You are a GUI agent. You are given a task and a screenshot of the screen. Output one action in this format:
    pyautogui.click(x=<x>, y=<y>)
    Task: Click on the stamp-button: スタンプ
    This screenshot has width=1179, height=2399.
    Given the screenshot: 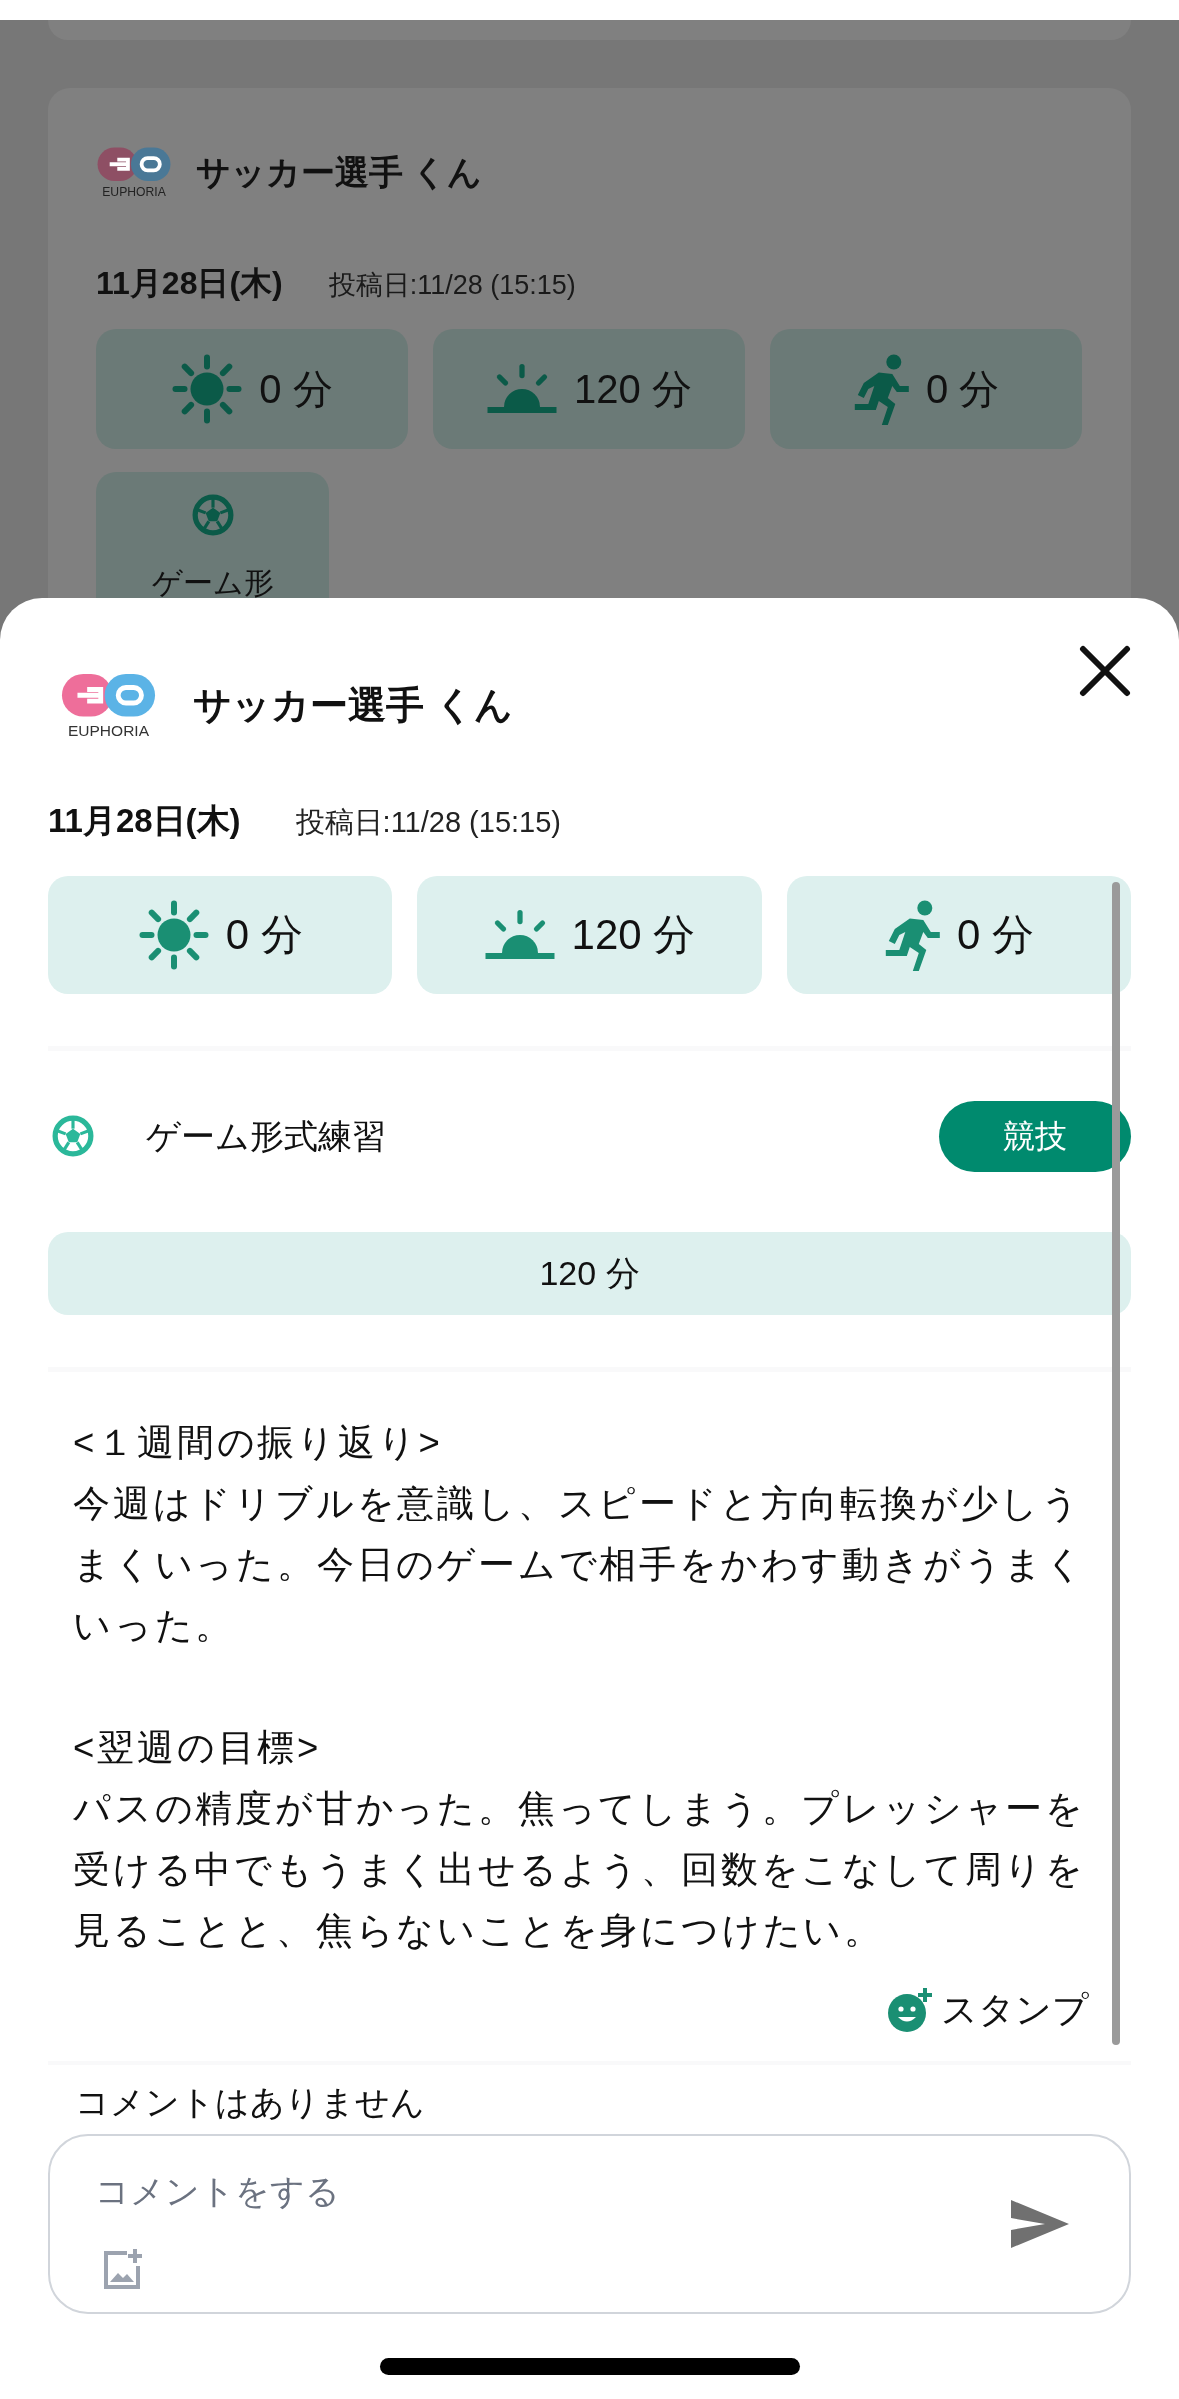 What is the action you would take?
    pyautogui.click(x=988, y=2009)
    